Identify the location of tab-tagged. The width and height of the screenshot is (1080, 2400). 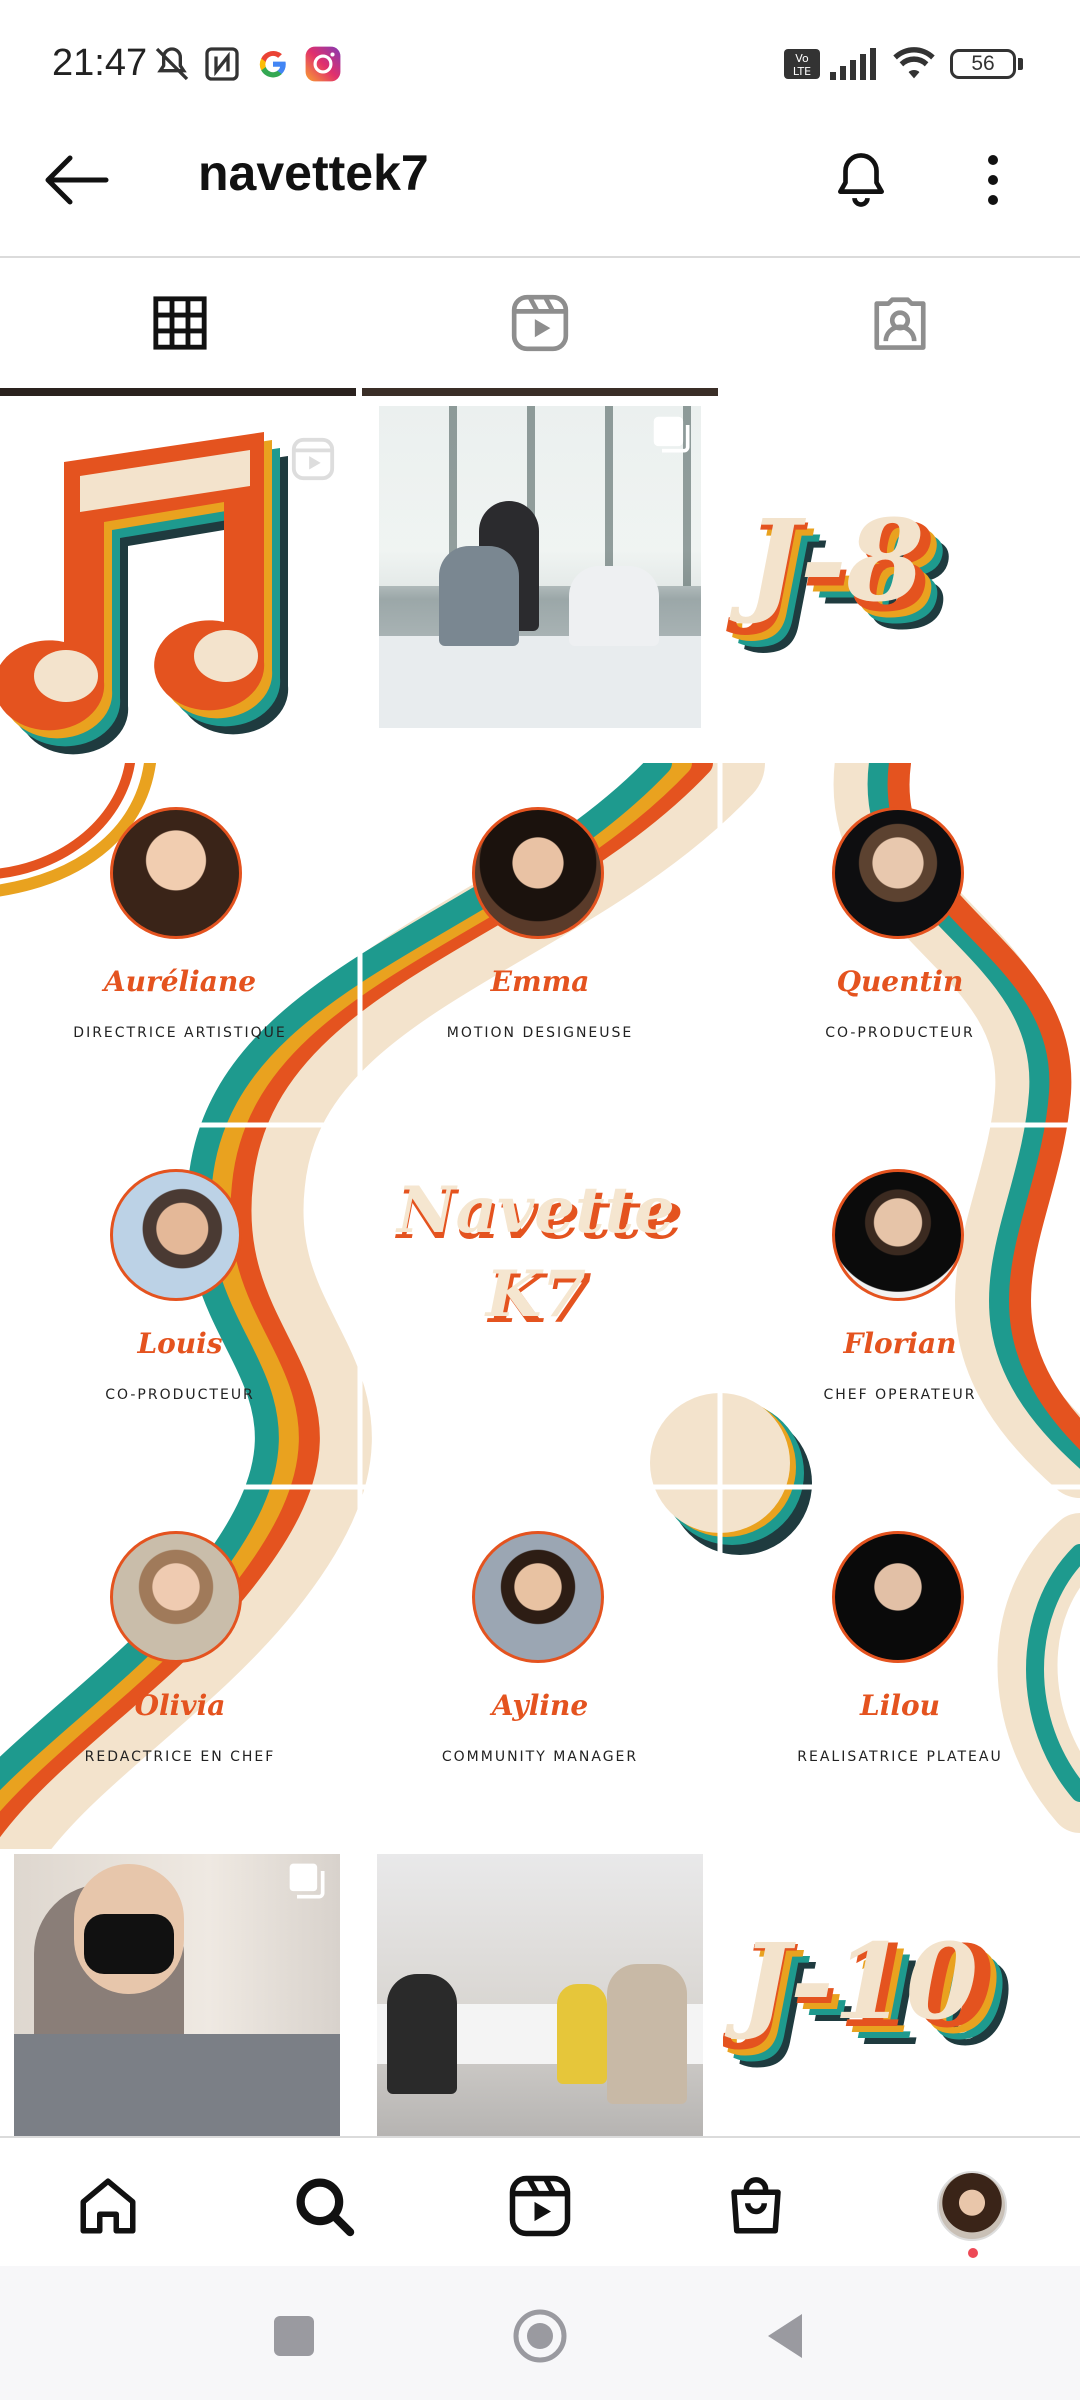
(900, 323).